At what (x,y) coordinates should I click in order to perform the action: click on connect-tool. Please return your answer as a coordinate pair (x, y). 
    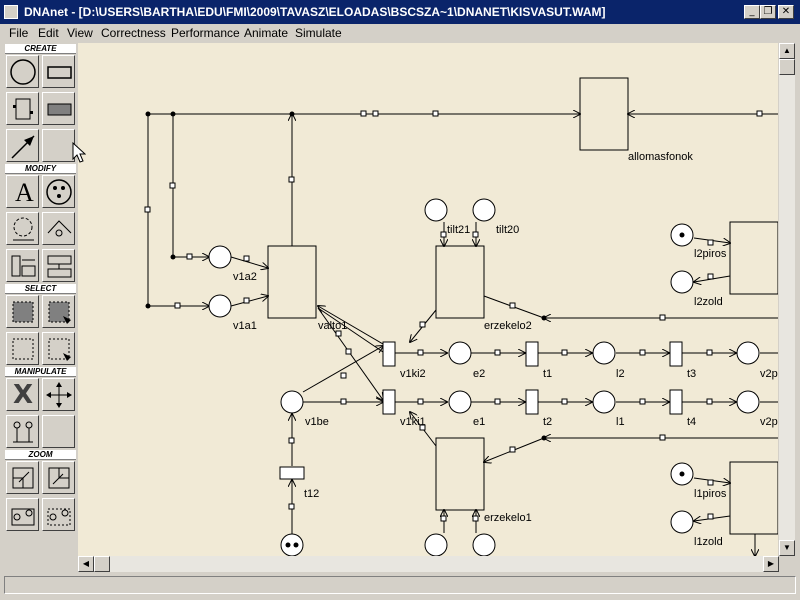
    Looking at the image, I should click on (22, 431).